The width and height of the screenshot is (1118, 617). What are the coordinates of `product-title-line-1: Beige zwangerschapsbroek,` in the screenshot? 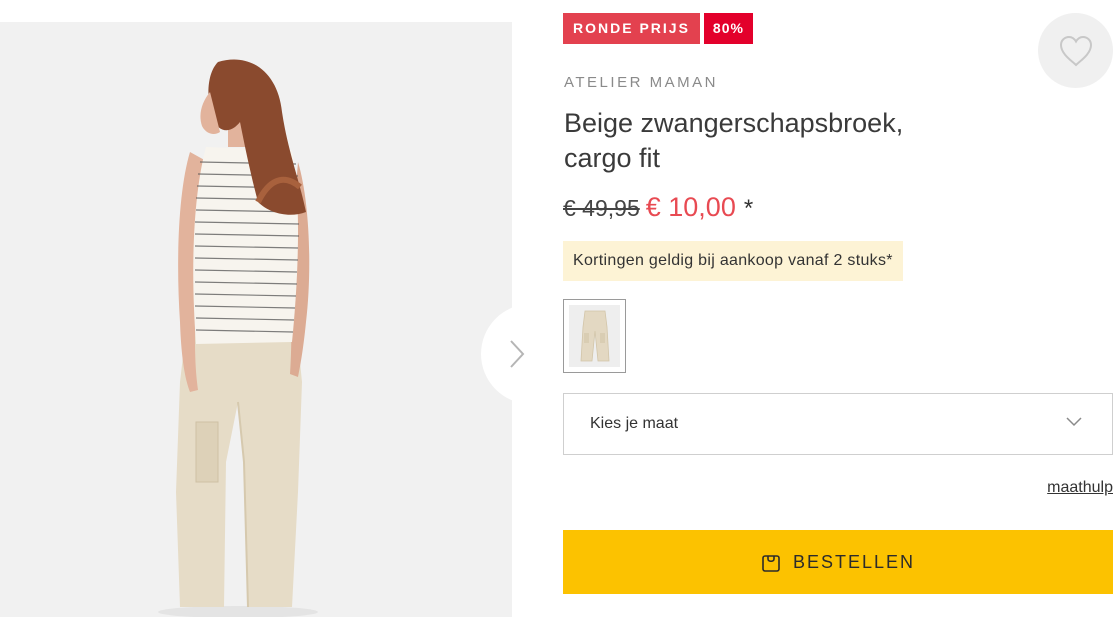 It's located at (734, 123).